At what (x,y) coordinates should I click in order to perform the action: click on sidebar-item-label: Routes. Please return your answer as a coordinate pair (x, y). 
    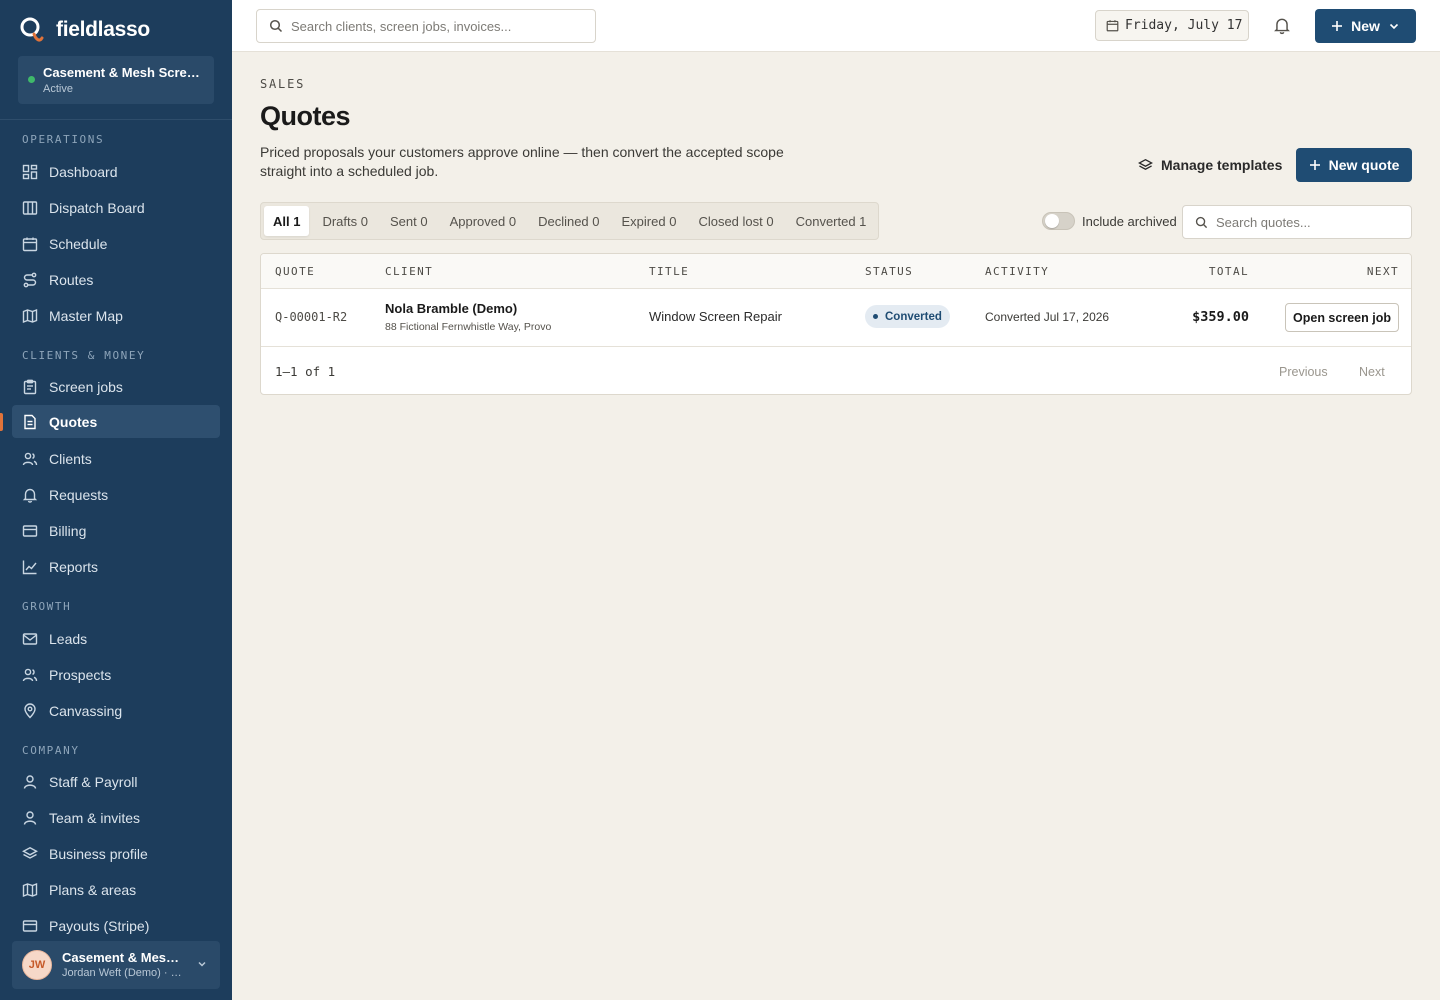
    Looking at the image, I should click on (71, 279).